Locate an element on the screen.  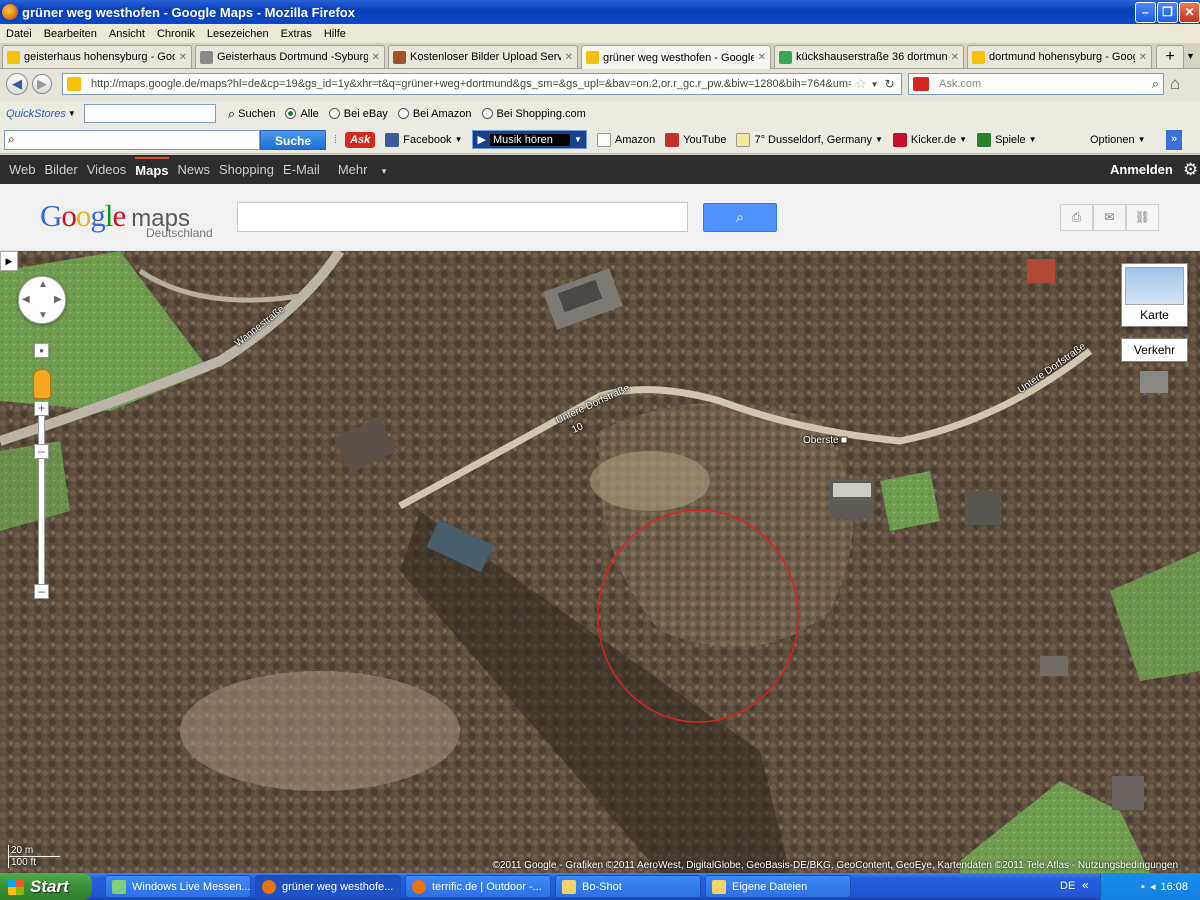
pegman-icon is located at coordinates (42, 384).